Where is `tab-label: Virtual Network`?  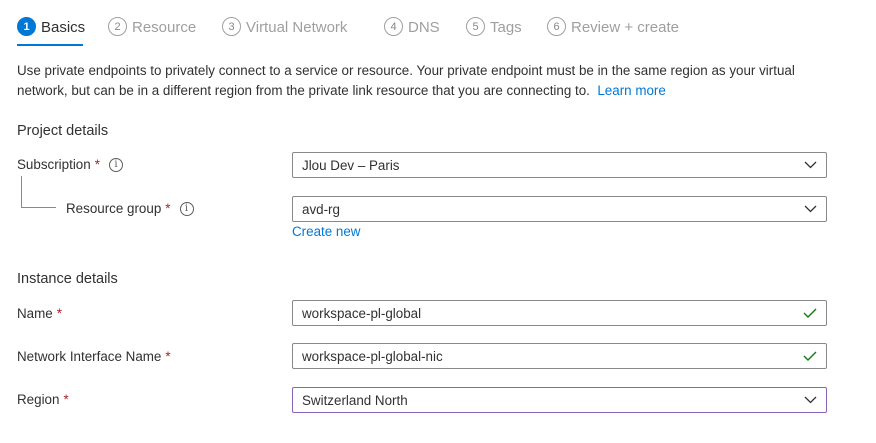
tab-label: Virtual Network is located at coordinates (297, 27).